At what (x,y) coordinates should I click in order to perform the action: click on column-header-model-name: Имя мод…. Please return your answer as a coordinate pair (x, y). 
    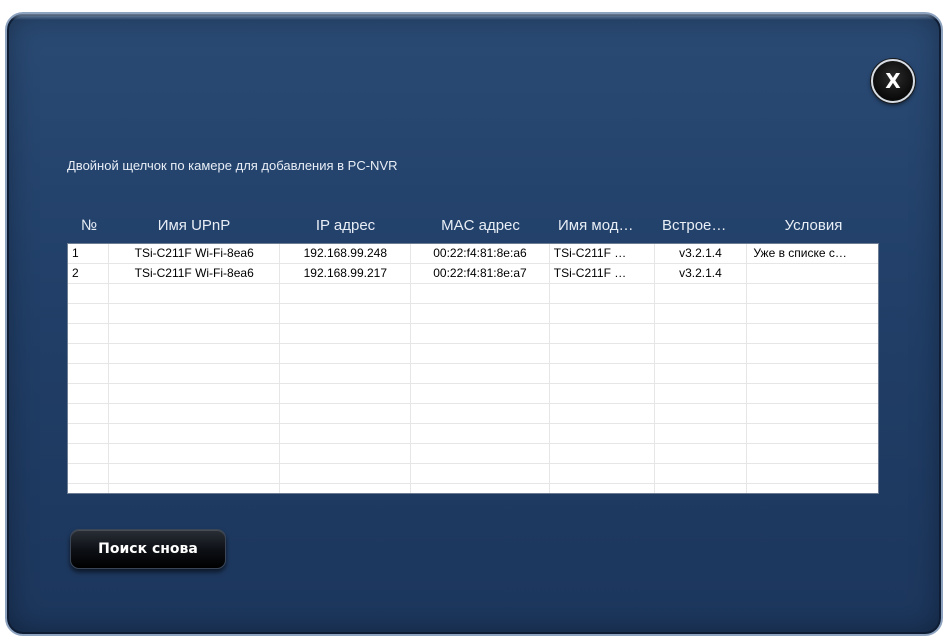
    Looking at the image, I should click on (602, 228).